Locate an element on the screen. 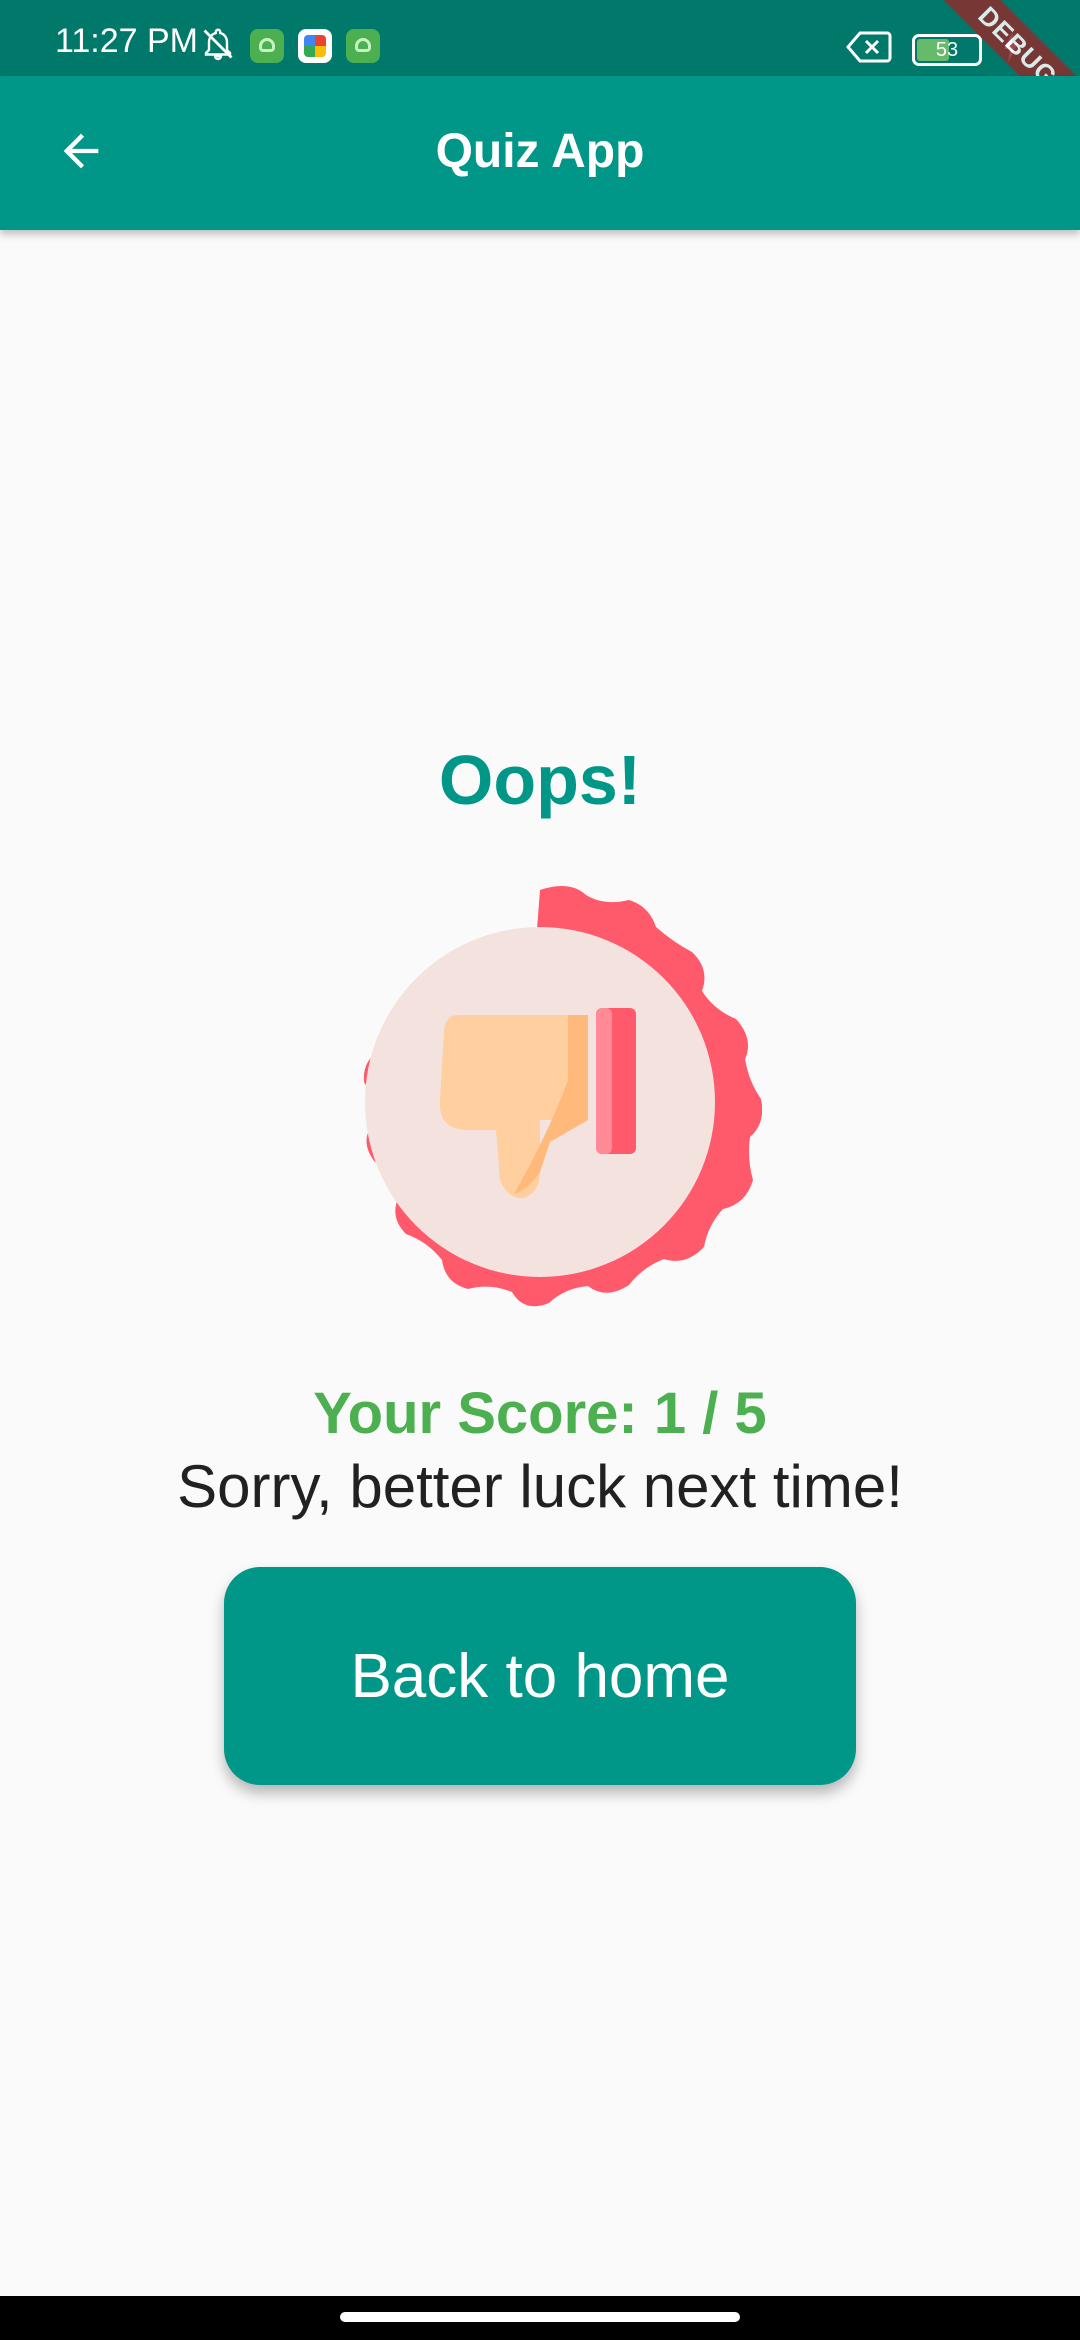 The width and height of the screenshot is (1080, 2340). back-to-home-button: Back to home is located at coordinates (540, 1676).